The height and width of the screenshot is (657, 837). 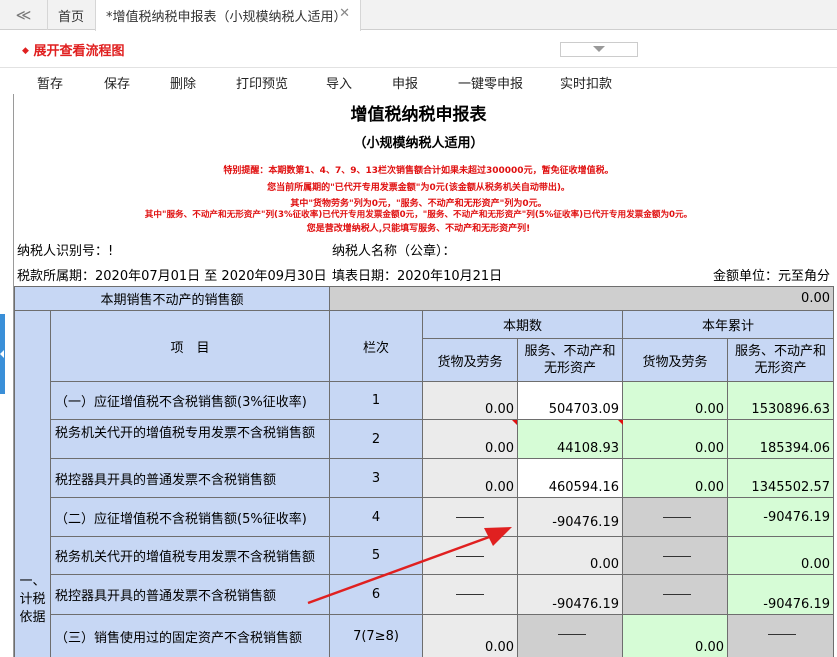 I want to click on expand-flowchart-label: 展开查看流程图, so click(x=79, y=51).